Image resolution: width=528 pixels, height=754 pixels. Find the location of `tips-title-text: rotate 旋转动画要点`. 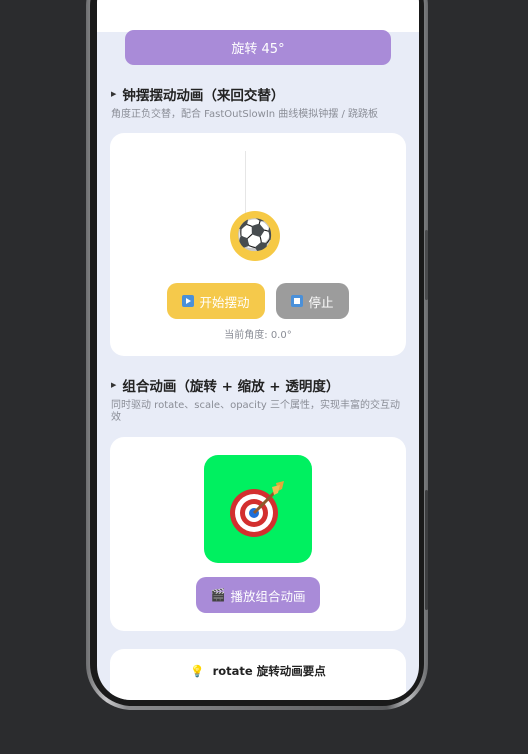

tips-title-text: rotate 旋转动画要点 is located at coordinates (269, 671).